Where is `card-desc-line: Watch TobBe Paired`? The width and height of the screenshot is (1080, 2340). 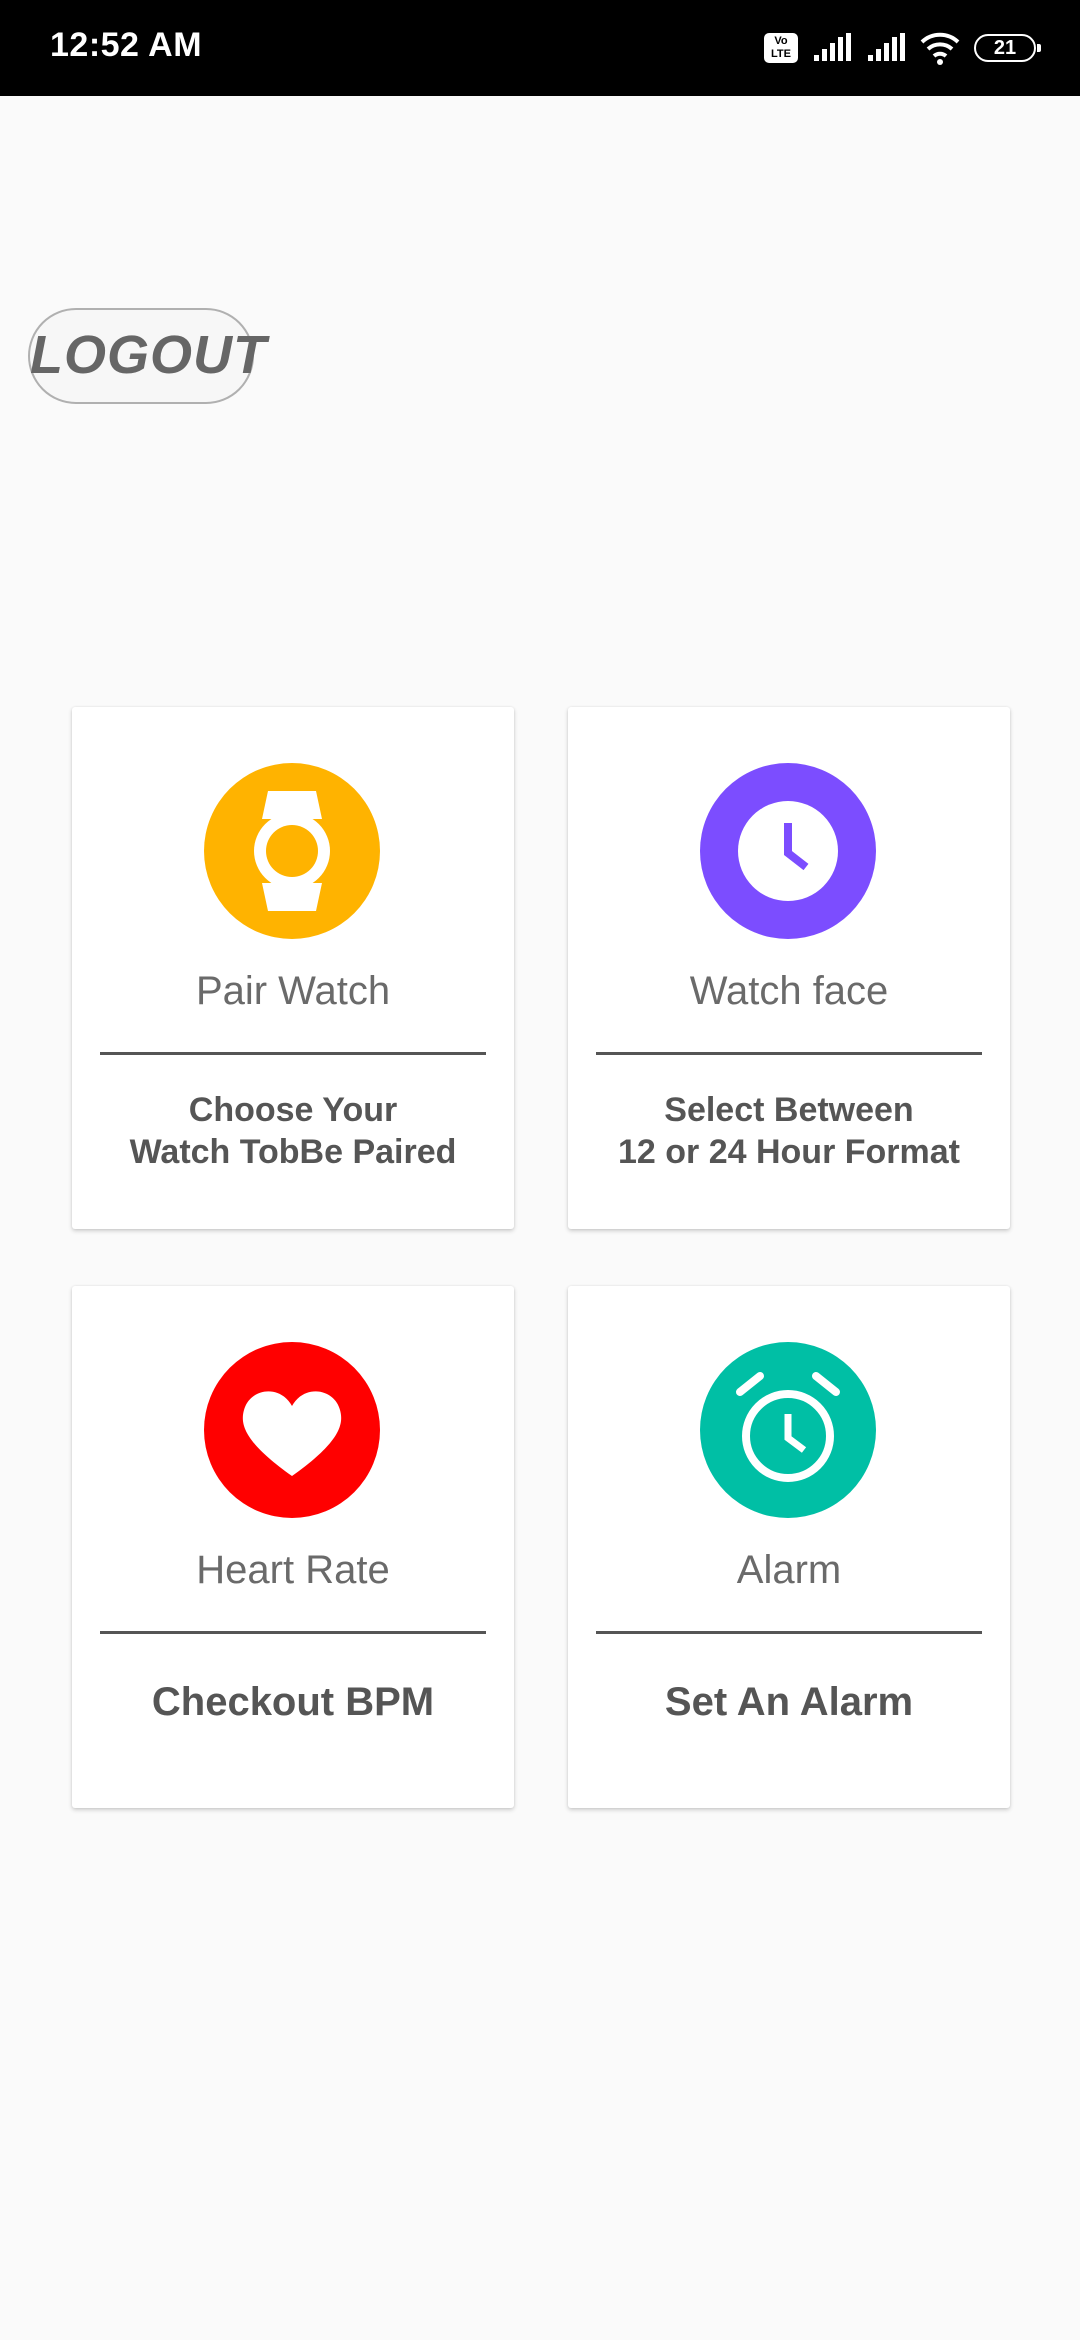
card-desc-line: Watch TobBe Paired is located at coordinates (293, 1152).